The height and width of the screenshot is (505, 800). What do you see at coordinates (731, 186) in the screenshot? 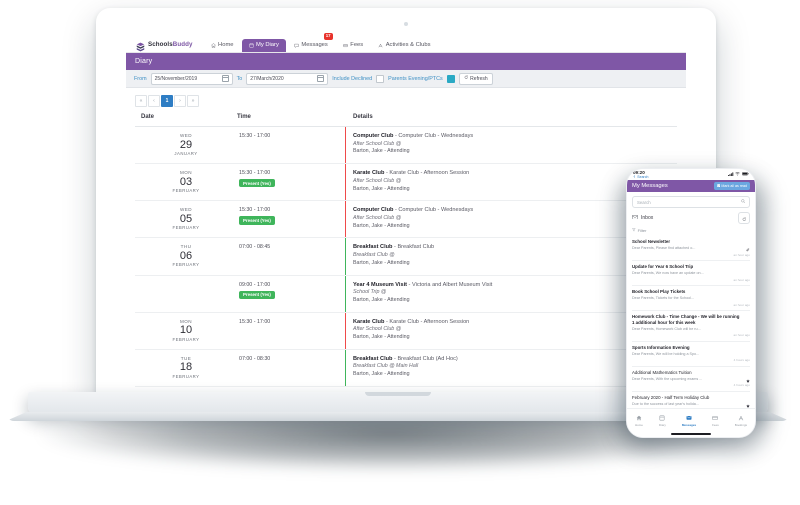
I see `mark-all-as-read-button: Mark all as read` at bounding box center [731, 186].